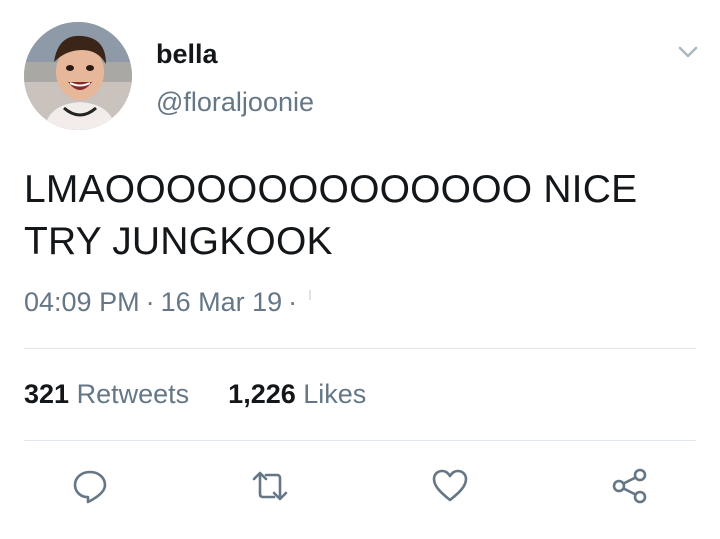  I want to click on reply-button, so click(90, 486).